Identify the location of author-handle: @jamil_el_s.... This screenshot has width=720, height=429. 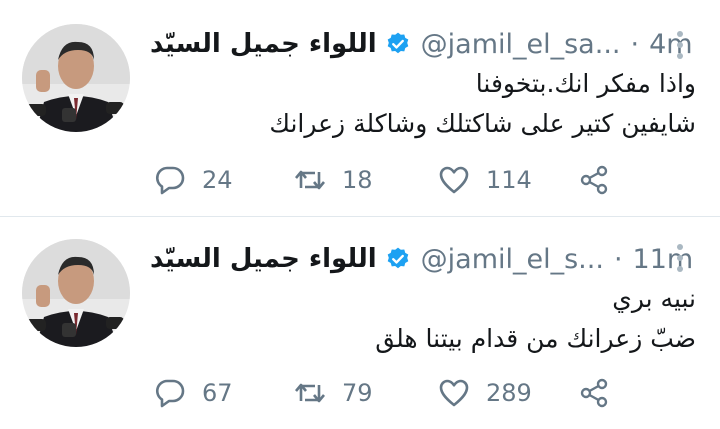
(512, 259).